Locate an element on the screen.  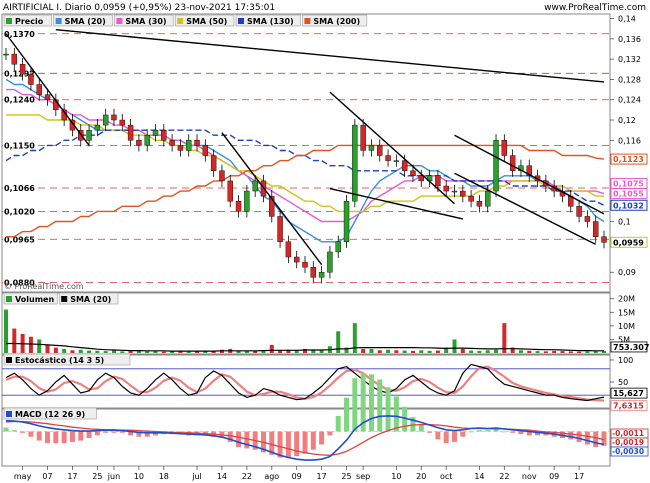
x-axis-tick-label: 22 is located at coordinates (504, 476).